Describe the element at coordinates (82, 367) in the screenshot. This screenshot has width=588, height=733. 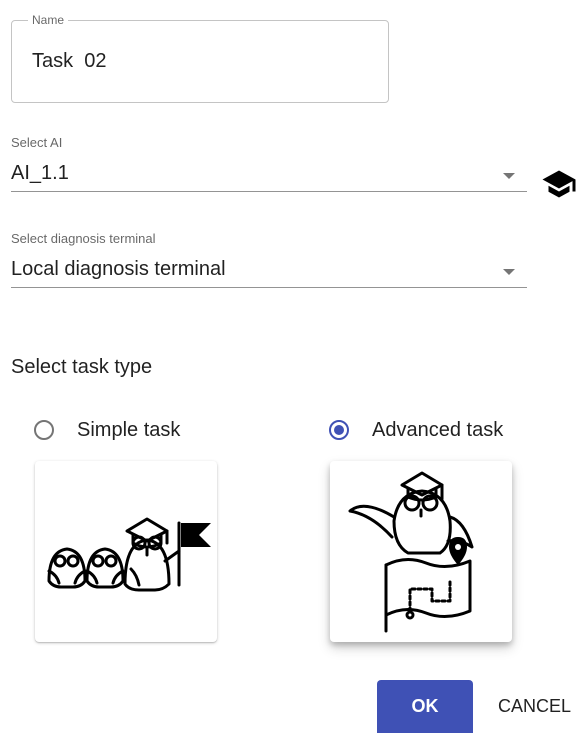
I see `task-type-title: Select task type` at that location.